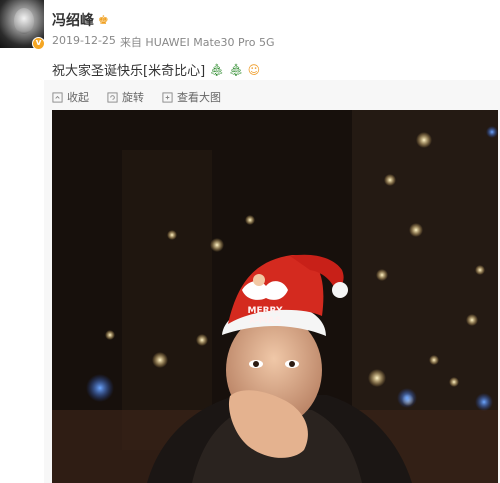  What do you see at coordinates (103, 20) in the screenshot?
I see `crown-icon: ♚` at bounding box center [103, 20].